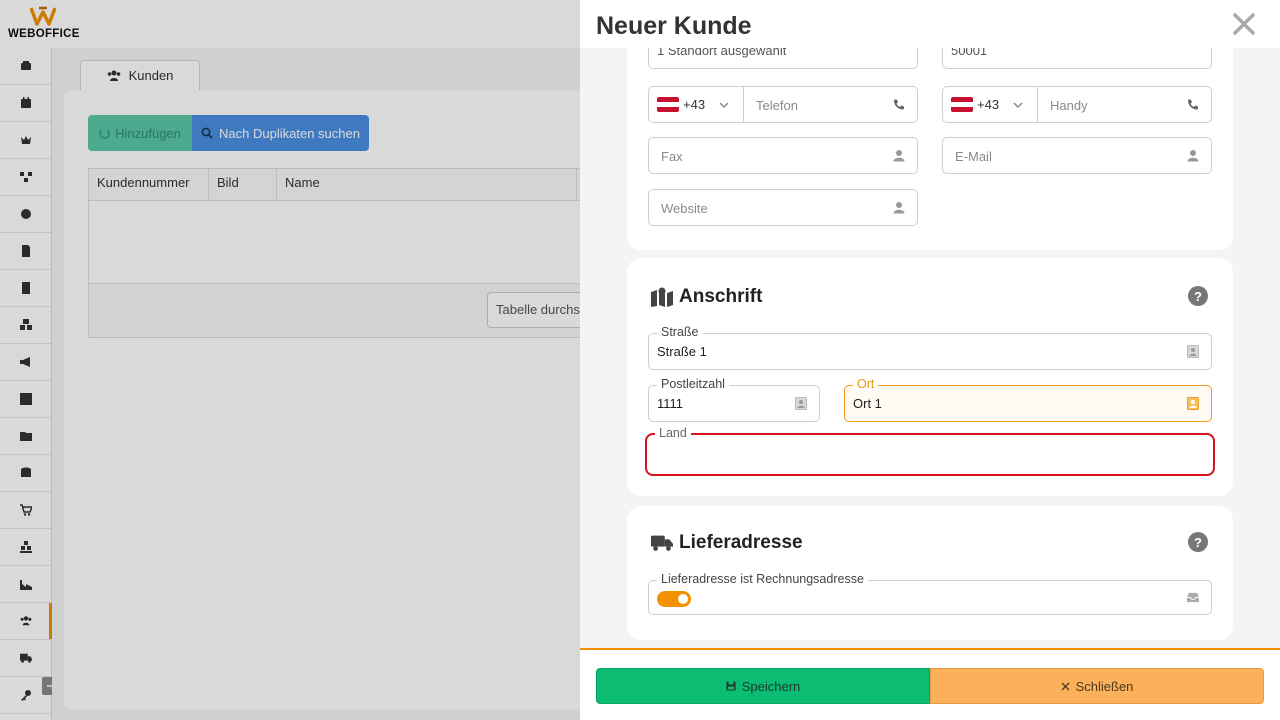 This screenshot has height=720, width=1280. I want to click on delivery-title-text: Lieferadresse, so click(741, 542).